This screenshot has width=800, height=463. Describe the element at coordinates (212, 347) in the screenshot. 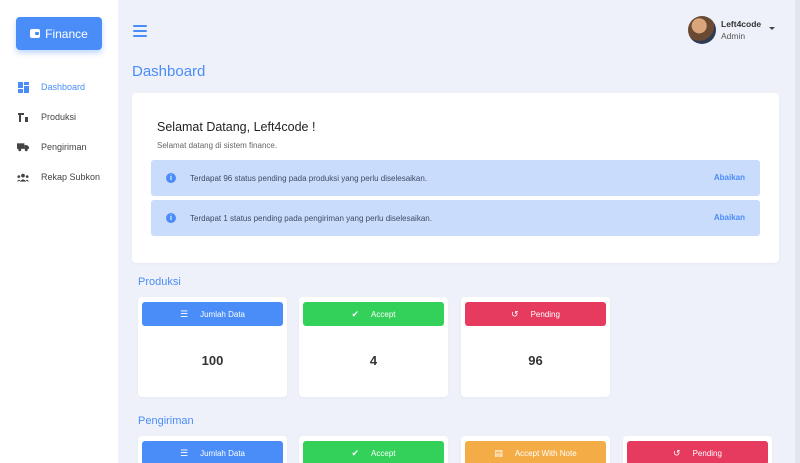

I see `stat-card-jumlah-data: ☰ Jumlah Data 100` at that location.